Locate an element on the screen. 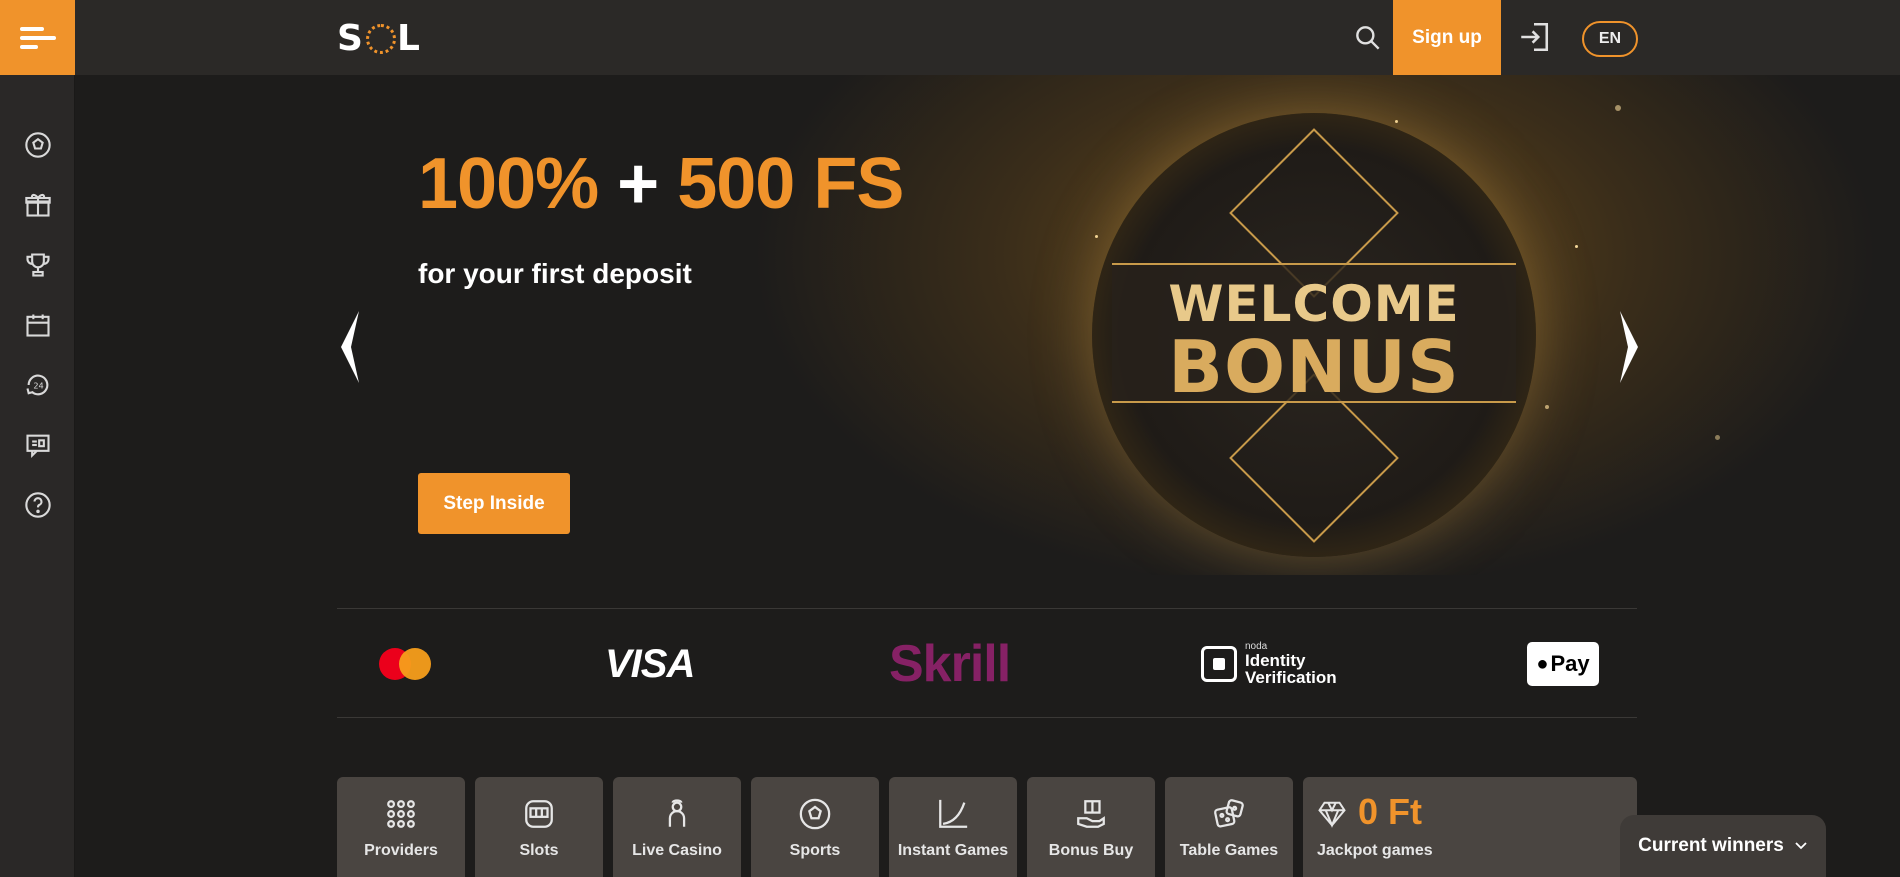 Image resolution: width=1900 pixels, height=877 pixels. noda-line2: Verification is located at coordinates (1291, 677).